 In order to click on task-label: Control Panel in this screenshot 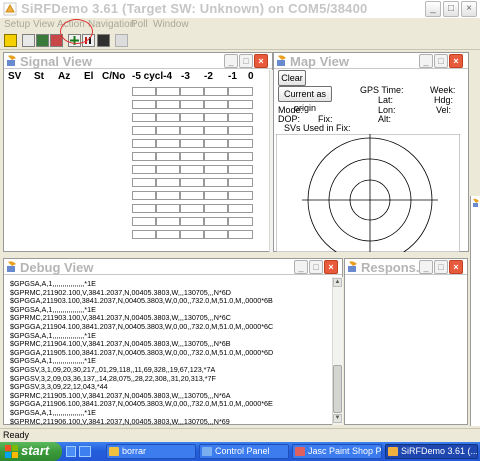, I will do `click(242, 451)`.